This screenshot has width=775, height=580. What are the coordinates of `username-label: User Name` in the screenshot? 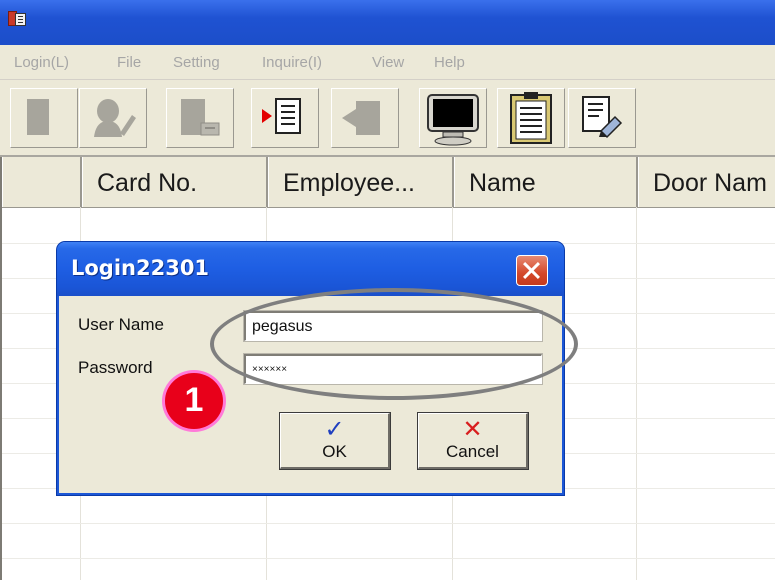 It's located at (121, 324).